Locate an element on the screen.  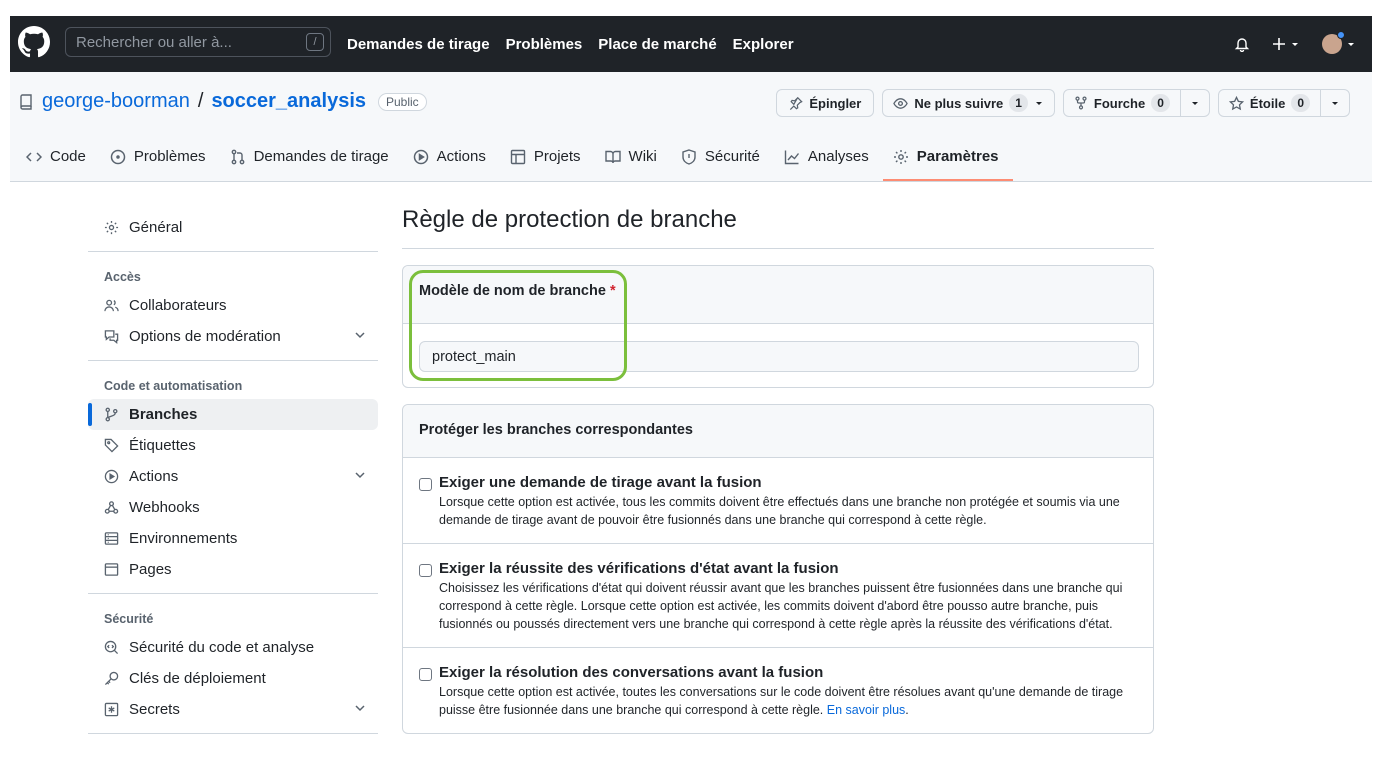
sidebar-item-deploy-keys: Clés de déploiement is located at coordinates (233, 678).